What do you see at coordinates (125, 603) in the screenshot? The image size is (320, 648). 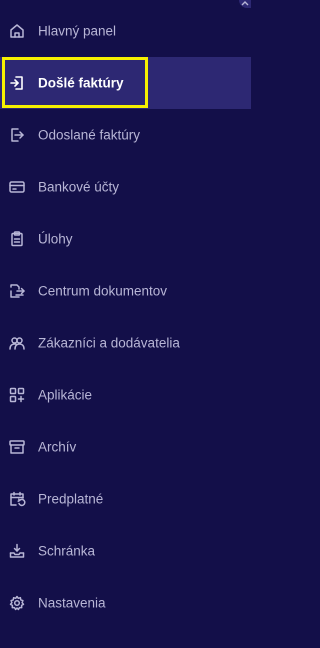 I see `sidebar-item-settings: Nastavenia` at bounding box center [125, 603].